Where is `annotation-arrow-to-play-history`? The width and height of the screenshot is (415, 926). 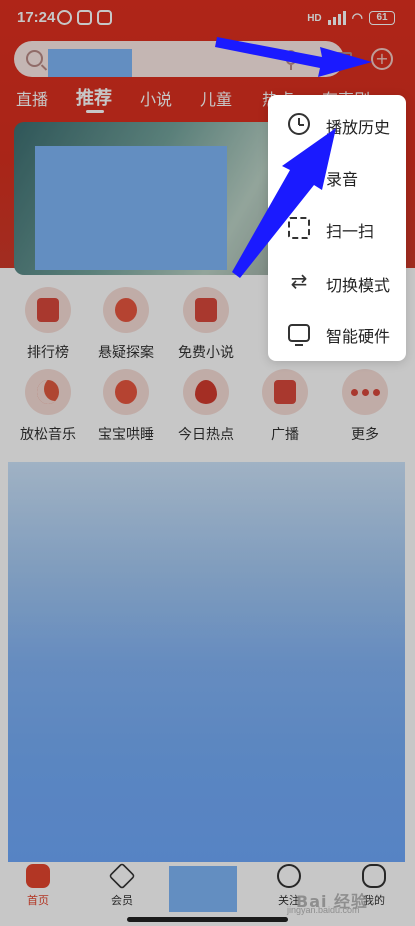 annotation-arrow-to-play-history is located at coordinates (284, 203).